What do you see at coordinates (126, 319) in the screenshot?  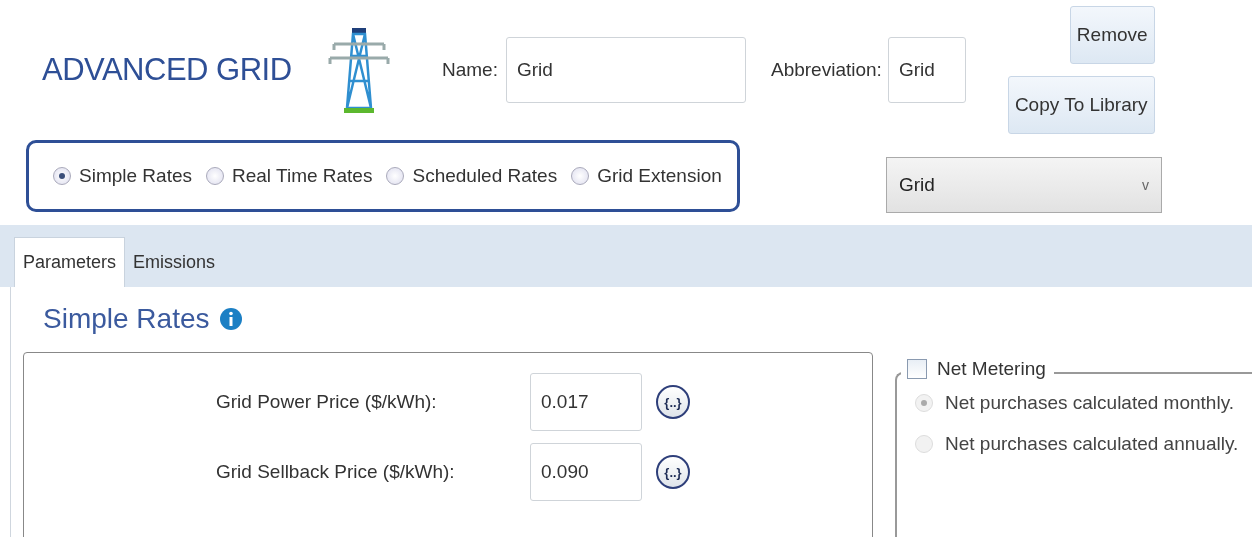 I see `section-title: Simple Rates` at bounding box center [126, 319].